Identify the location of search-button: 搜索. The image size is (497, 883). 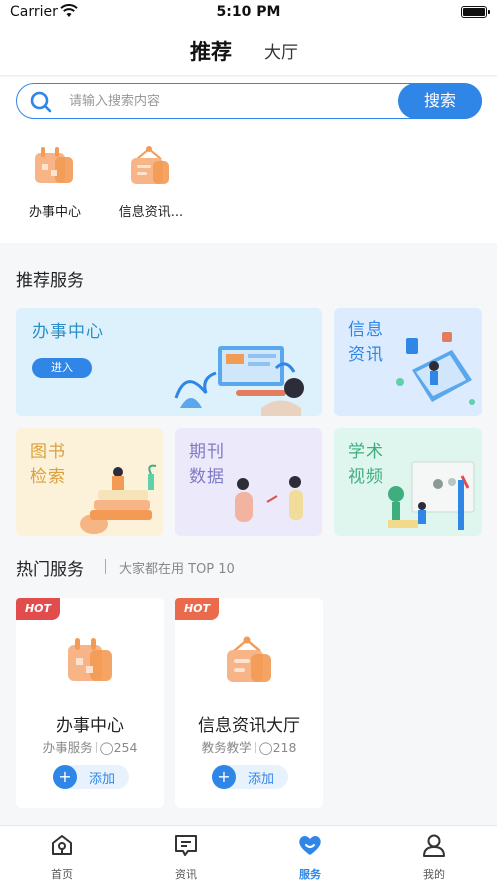
(440, 100).